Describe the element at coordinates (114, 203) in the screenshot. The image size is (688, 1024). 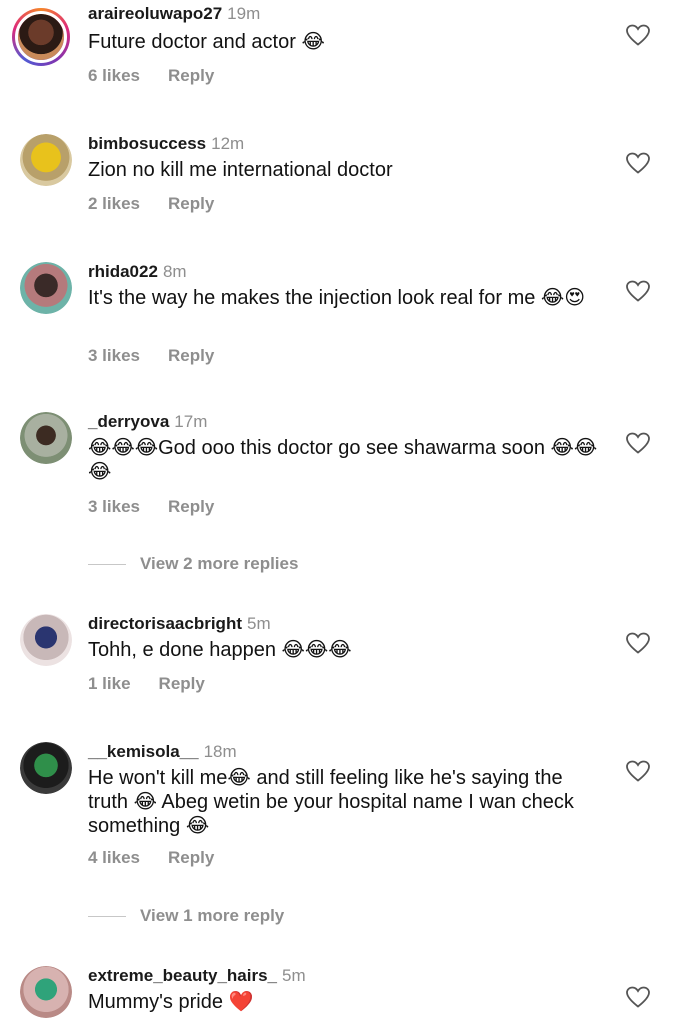
I see `likes-count: 2 likes` at that location.